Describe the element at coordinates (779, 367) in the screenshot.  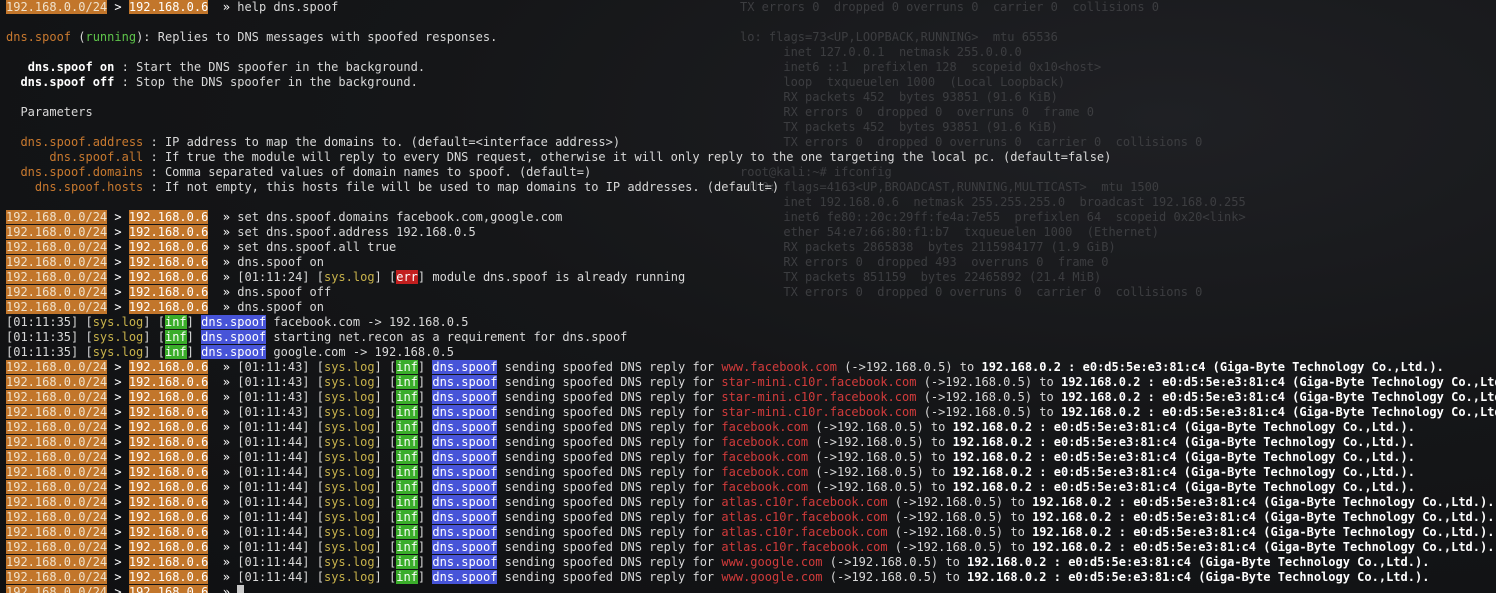
I see `spoofed-domain: www.facebook.com` at that location.